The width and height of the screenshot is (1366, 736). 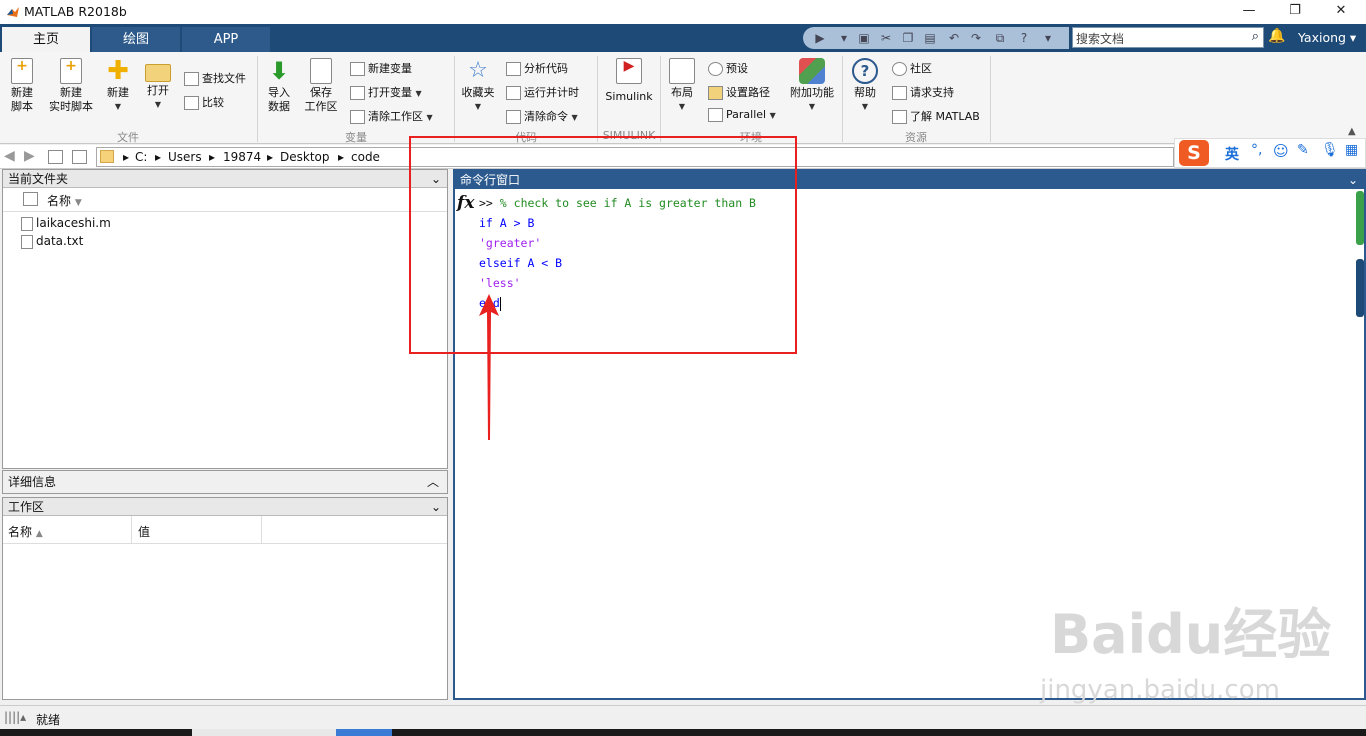 I want to click on request-support-button: 请求支持, so click(x=923, y=92).